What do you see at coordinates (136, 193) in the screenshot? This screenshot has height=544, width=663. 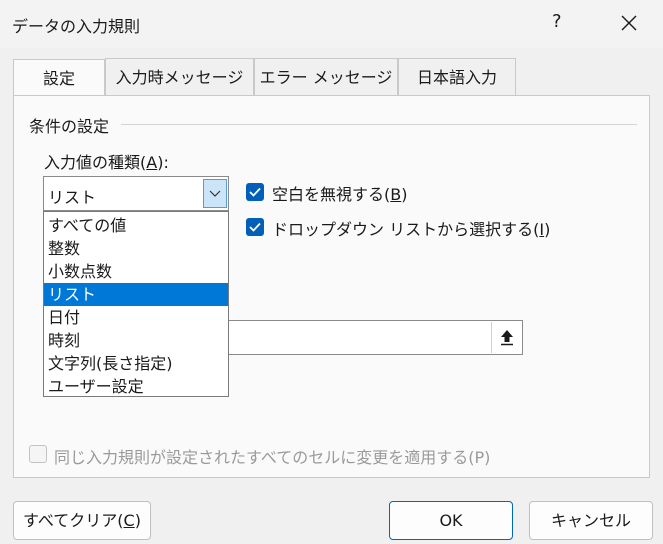 I see `type-combobox: リスト` at bounding box center [136, 193].